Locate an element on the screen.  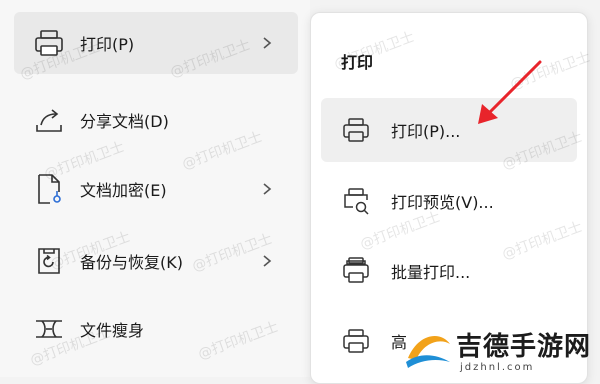
share-icon is located at coordinates (49, 120).